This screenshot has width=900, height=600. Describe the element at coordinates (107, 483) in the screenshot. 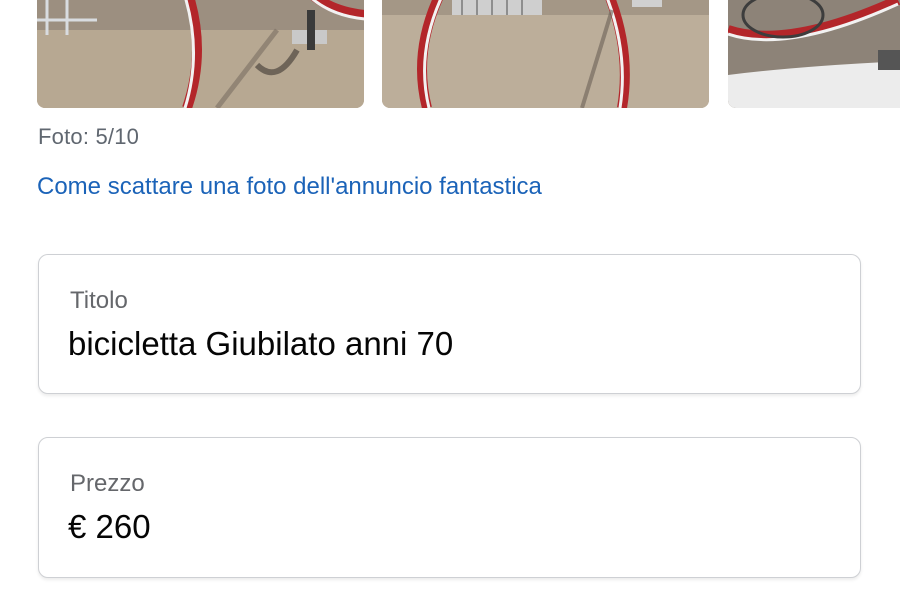

I see `price-label: Prezzo` at that location.